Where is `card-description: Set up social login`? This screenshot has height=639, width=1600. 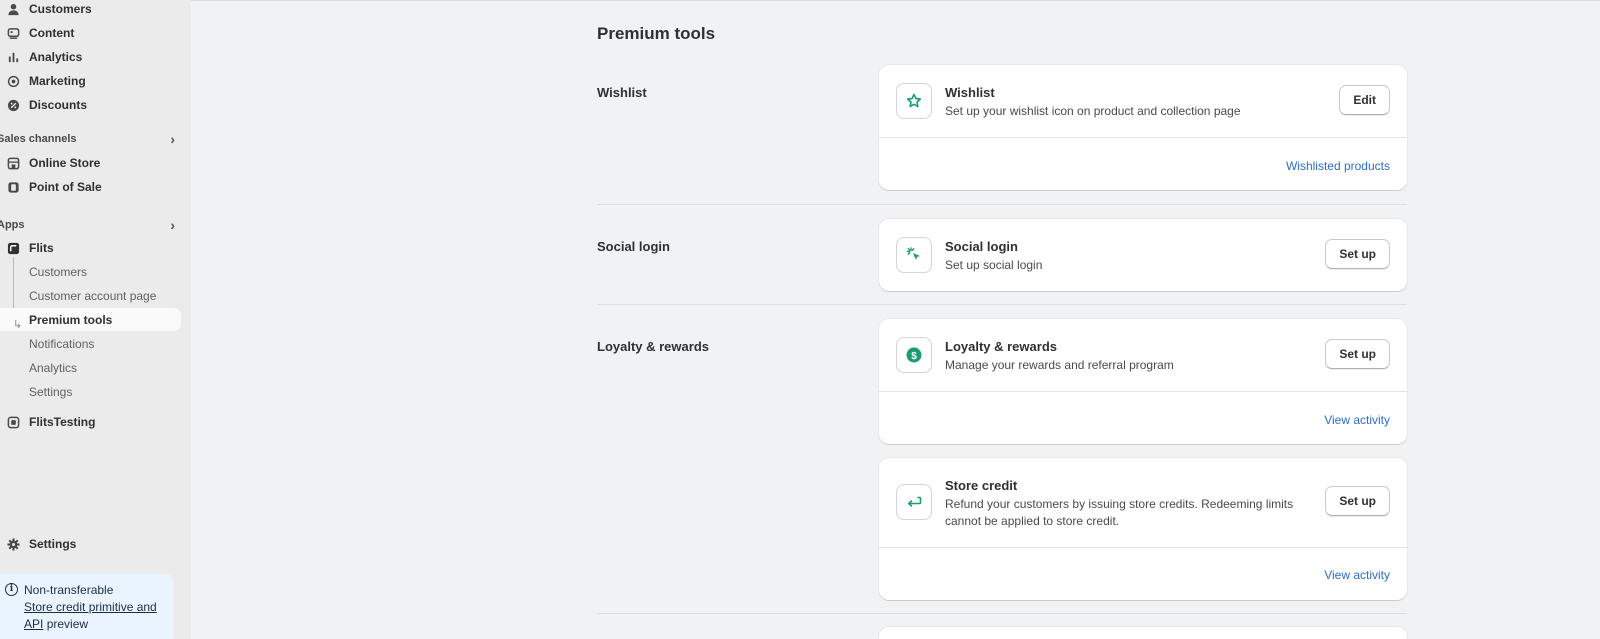 card-description: Set up social login is located at coordinates (994, 265).